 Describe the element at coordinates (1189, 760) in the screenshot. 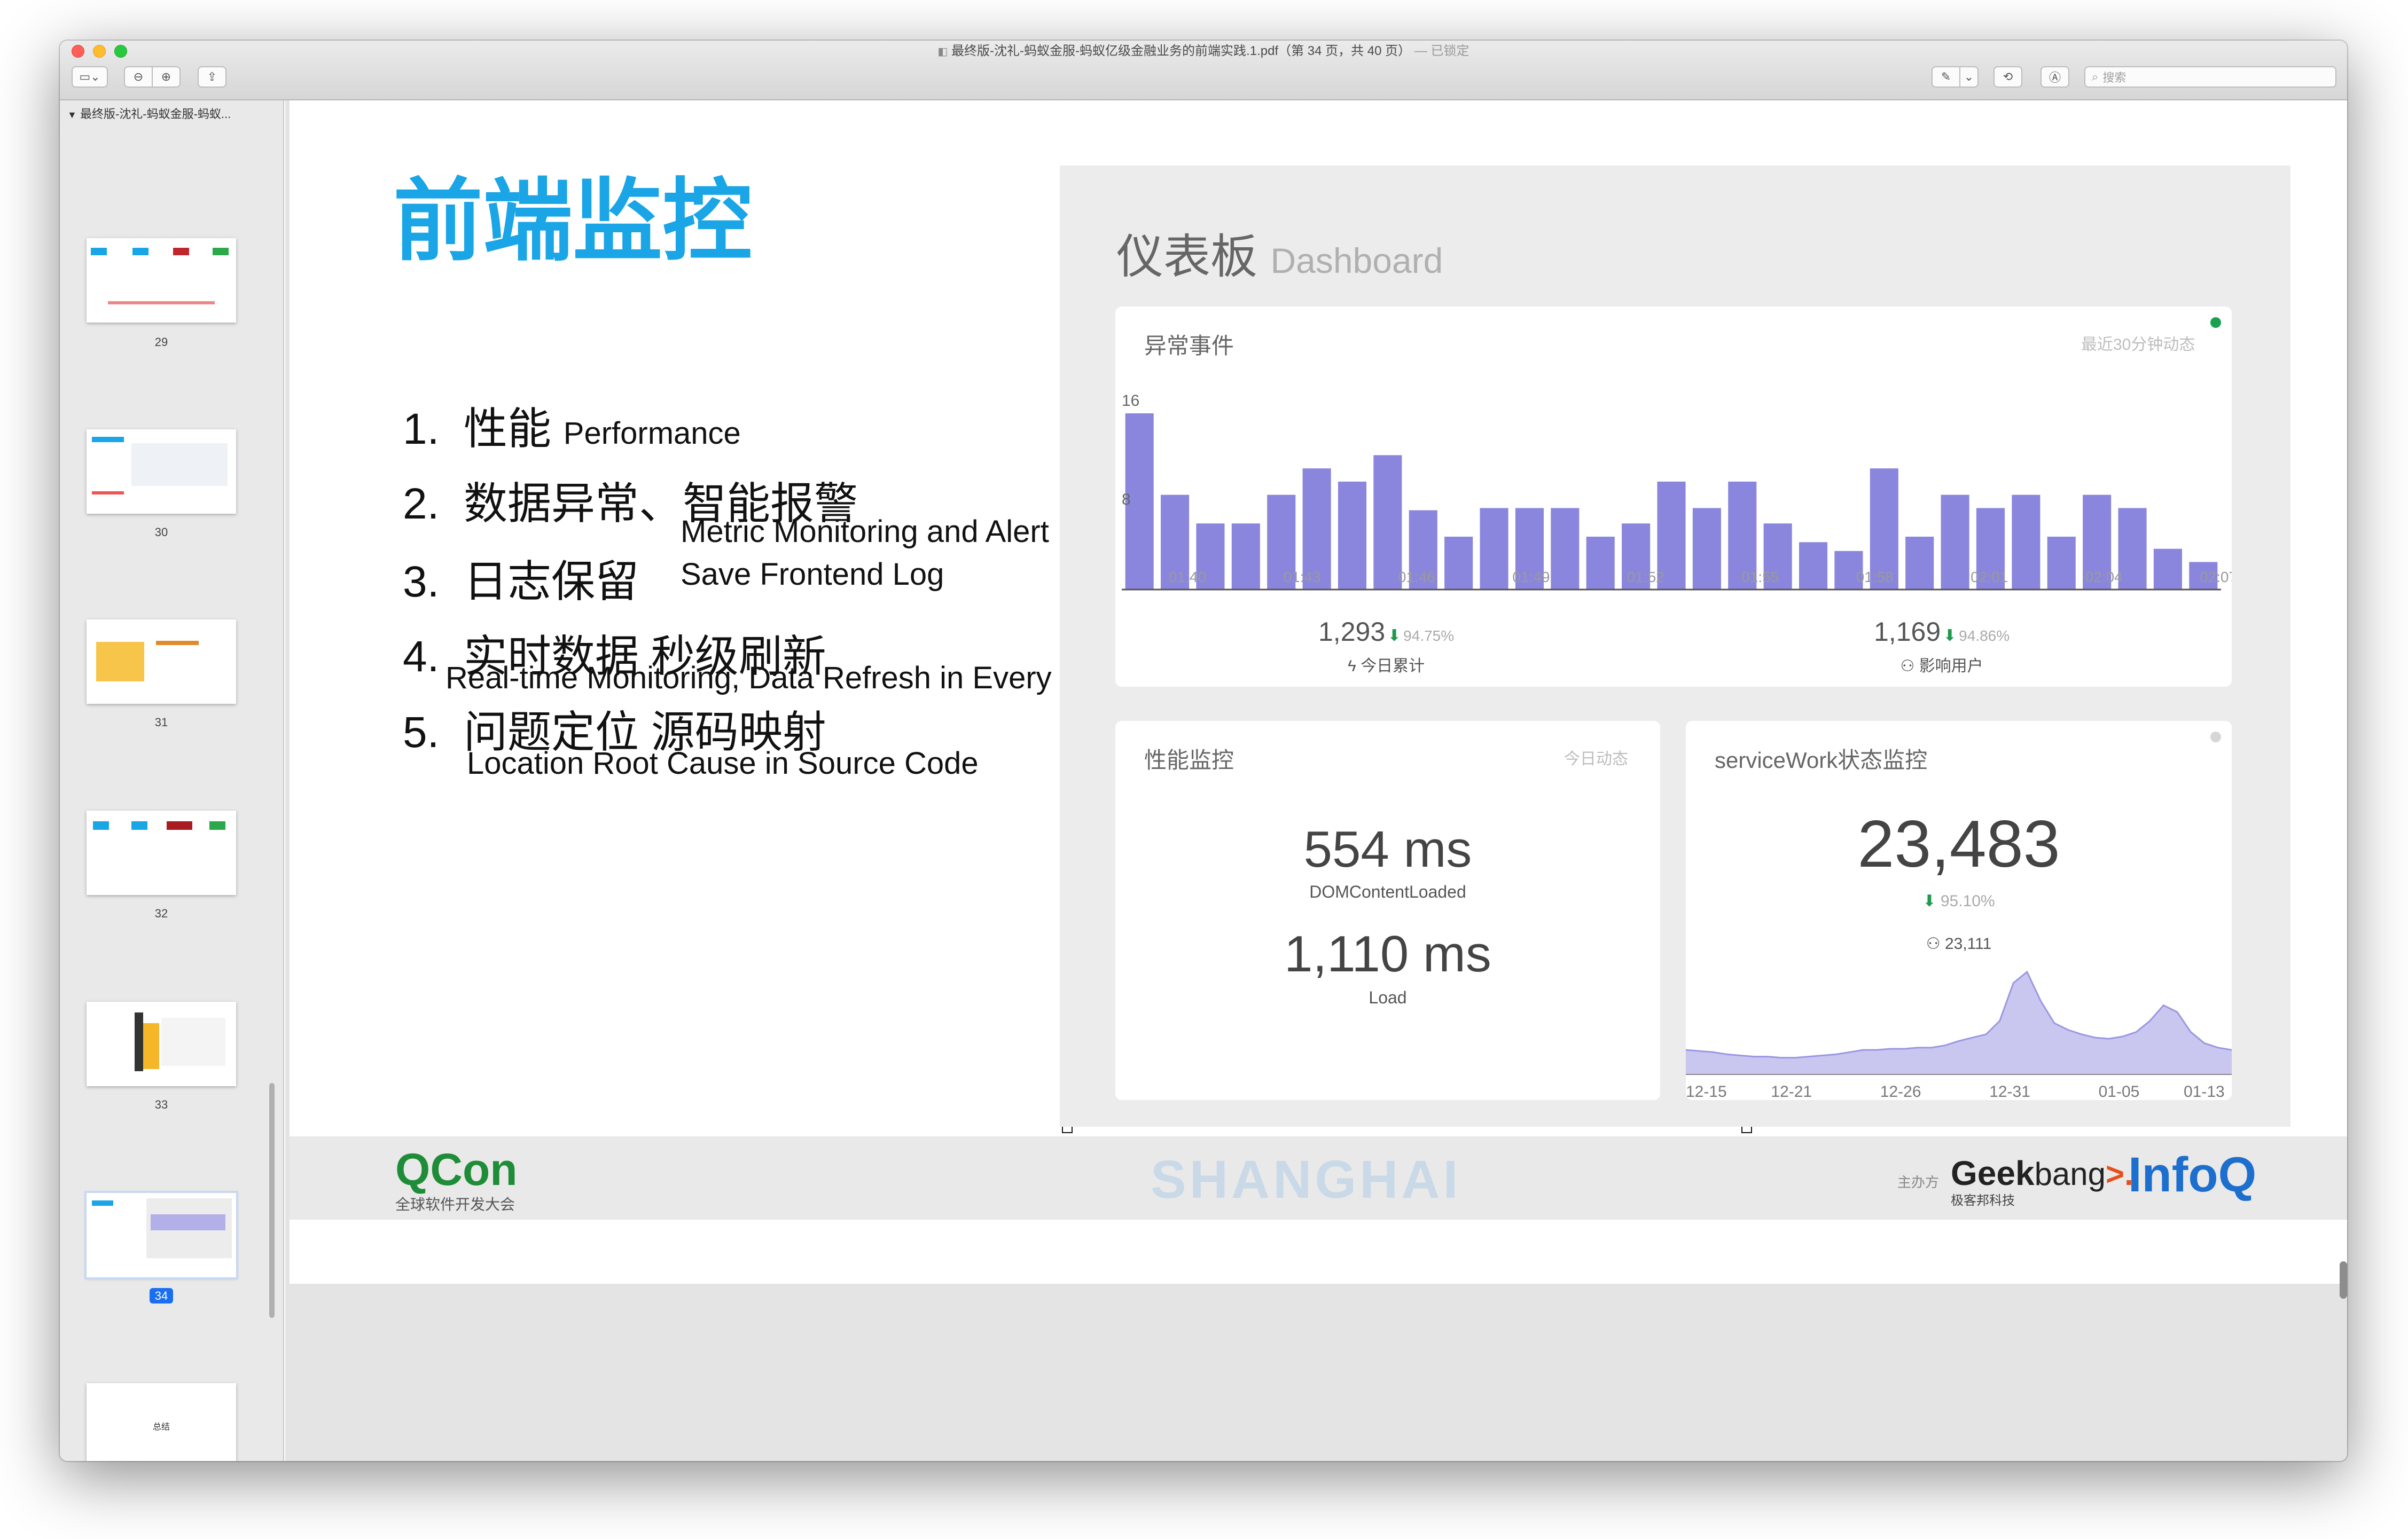

I see `performance-card-title: 性能监控` at that location.